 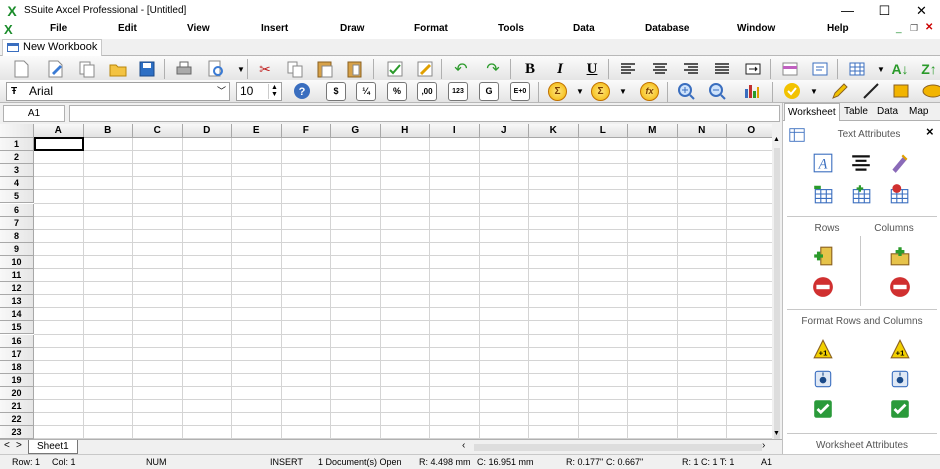 What do you see at coordinates (216, 69) in the screenshot?
I see `print-preview-icon` at bounding box center [216, 69].